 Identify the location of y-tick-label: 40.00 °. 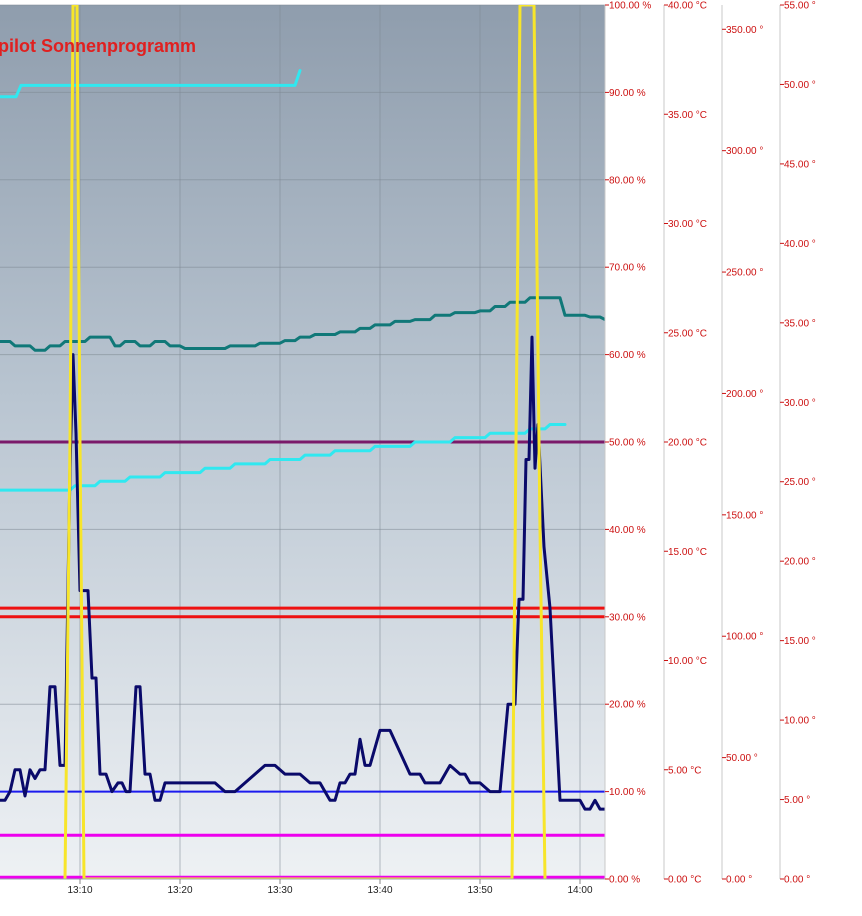
(800, 244).